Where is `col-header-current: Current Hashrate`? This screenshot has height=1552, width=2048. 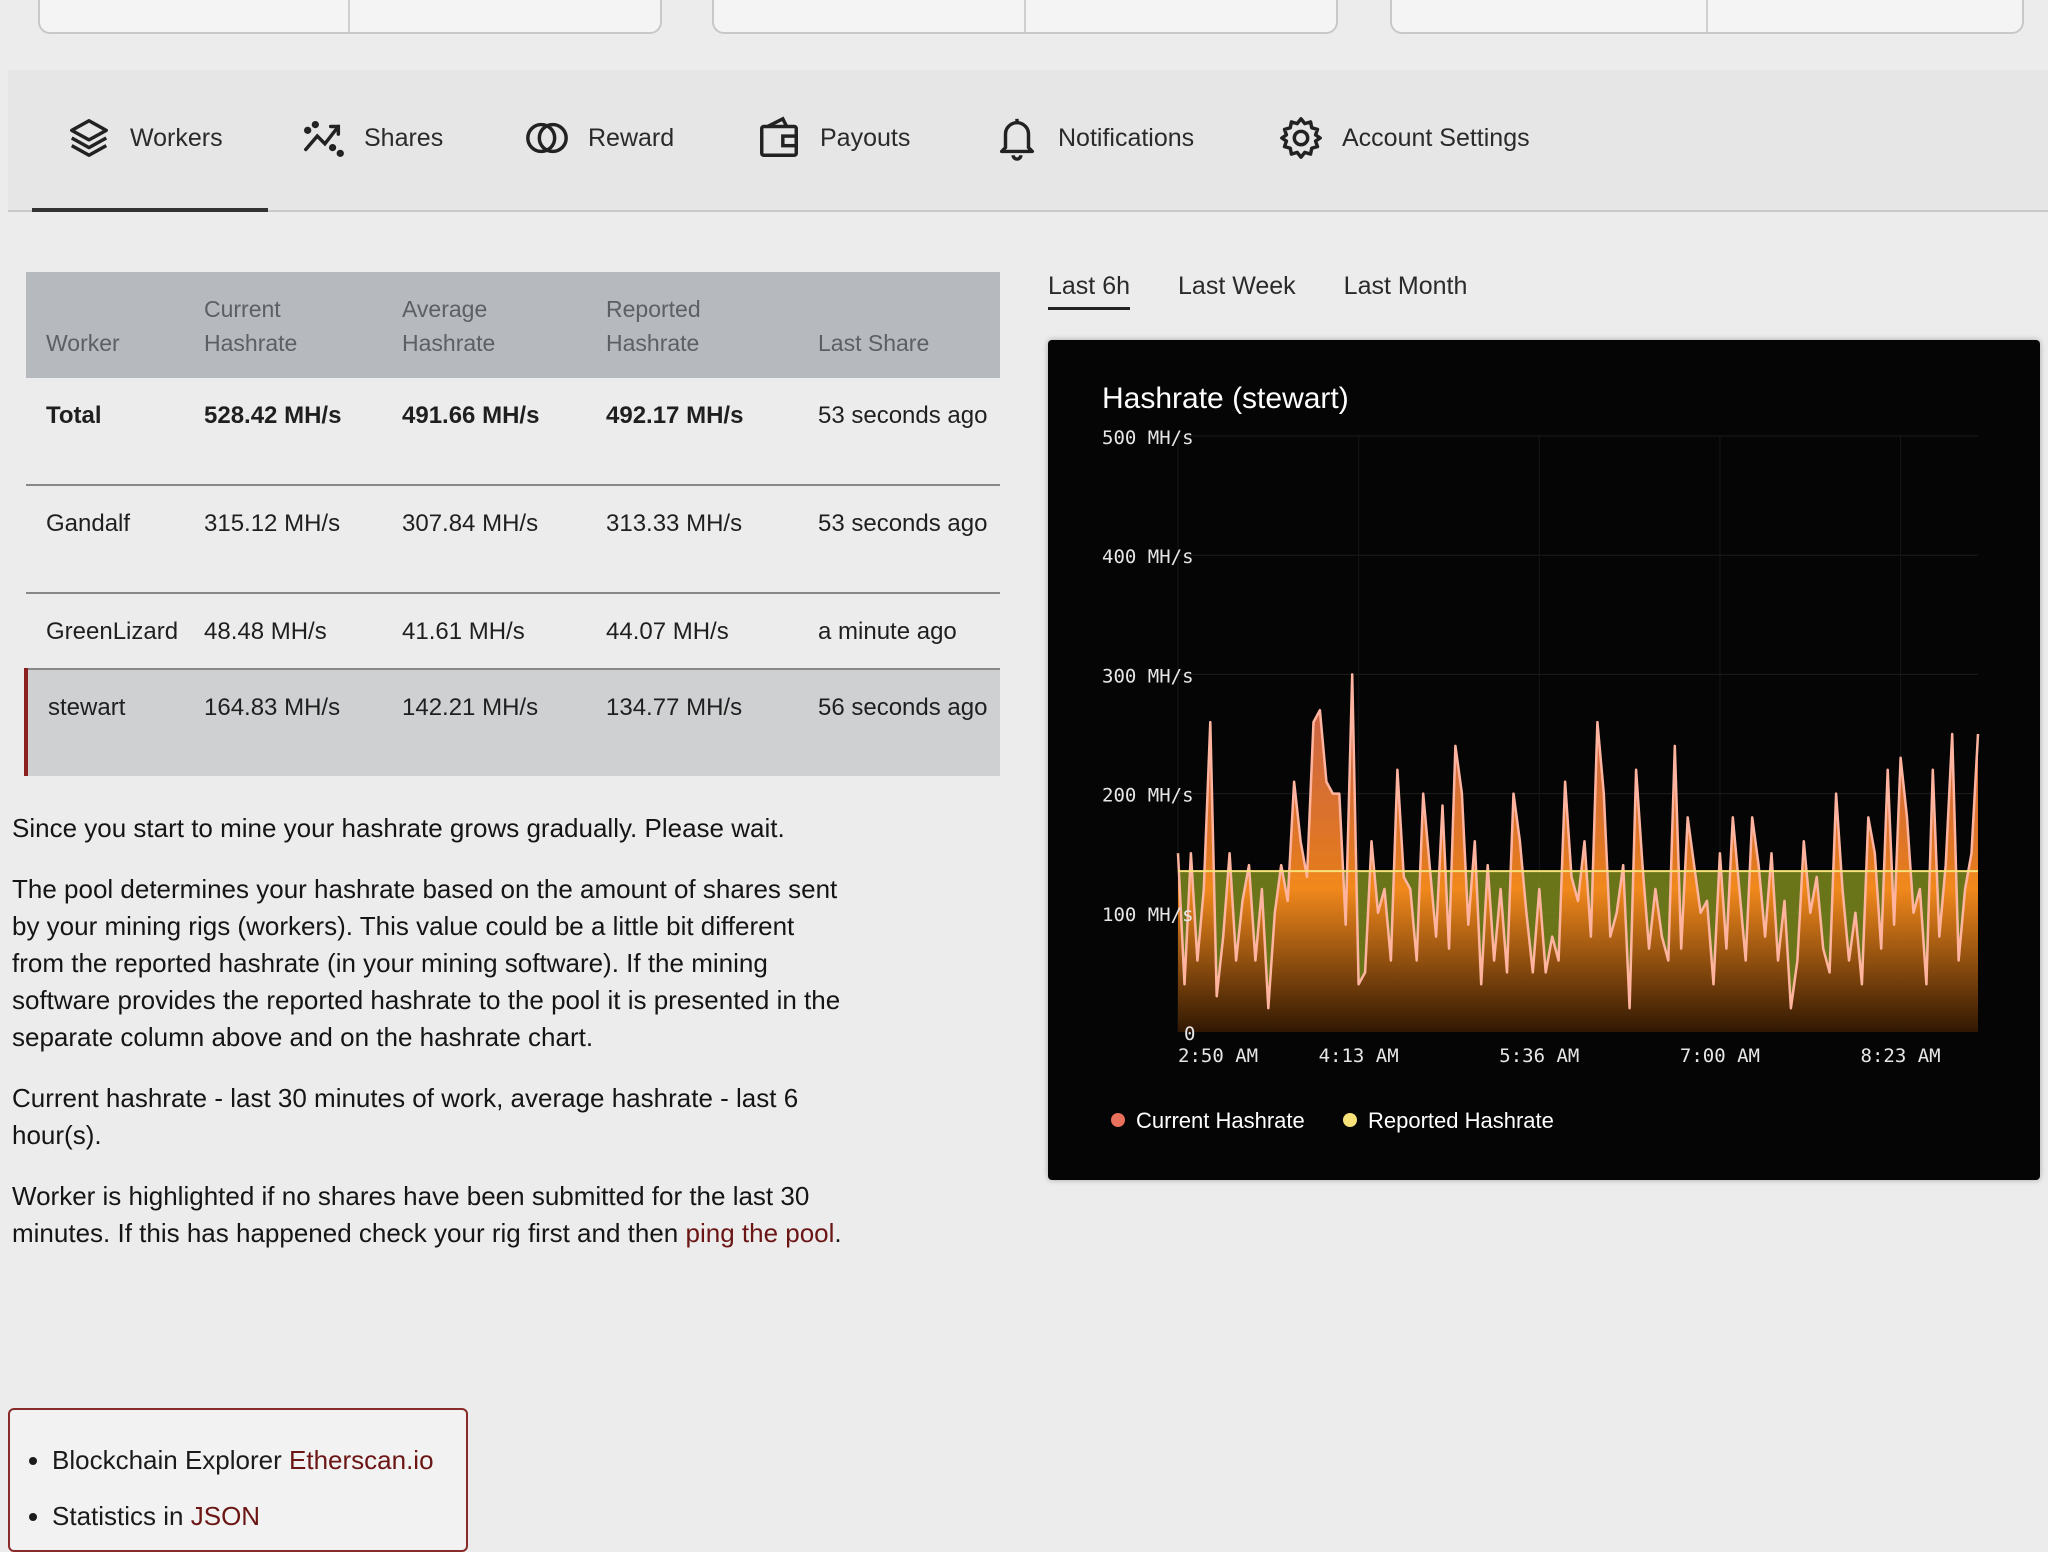
col-header-current: Current Hashrate is located at coordinates (283, 325).